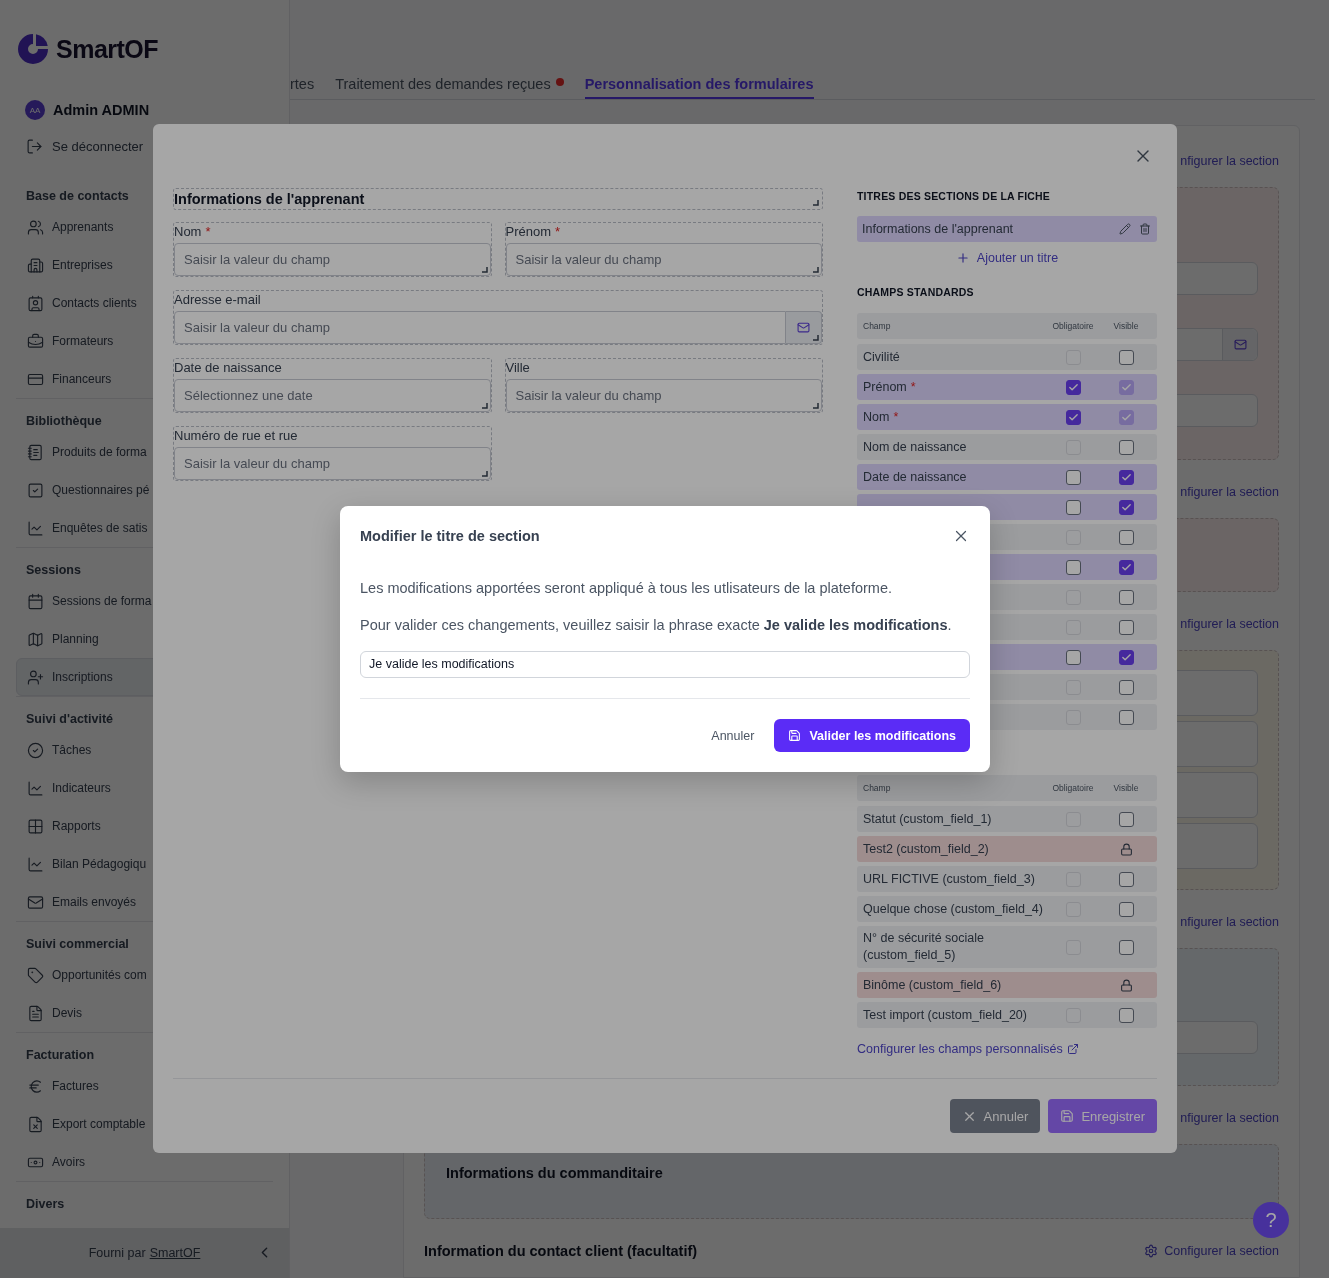 The height and width of the screenshot is (1278, 1329). I want to click on credit-text: Fourni par, so click(117, 1253).